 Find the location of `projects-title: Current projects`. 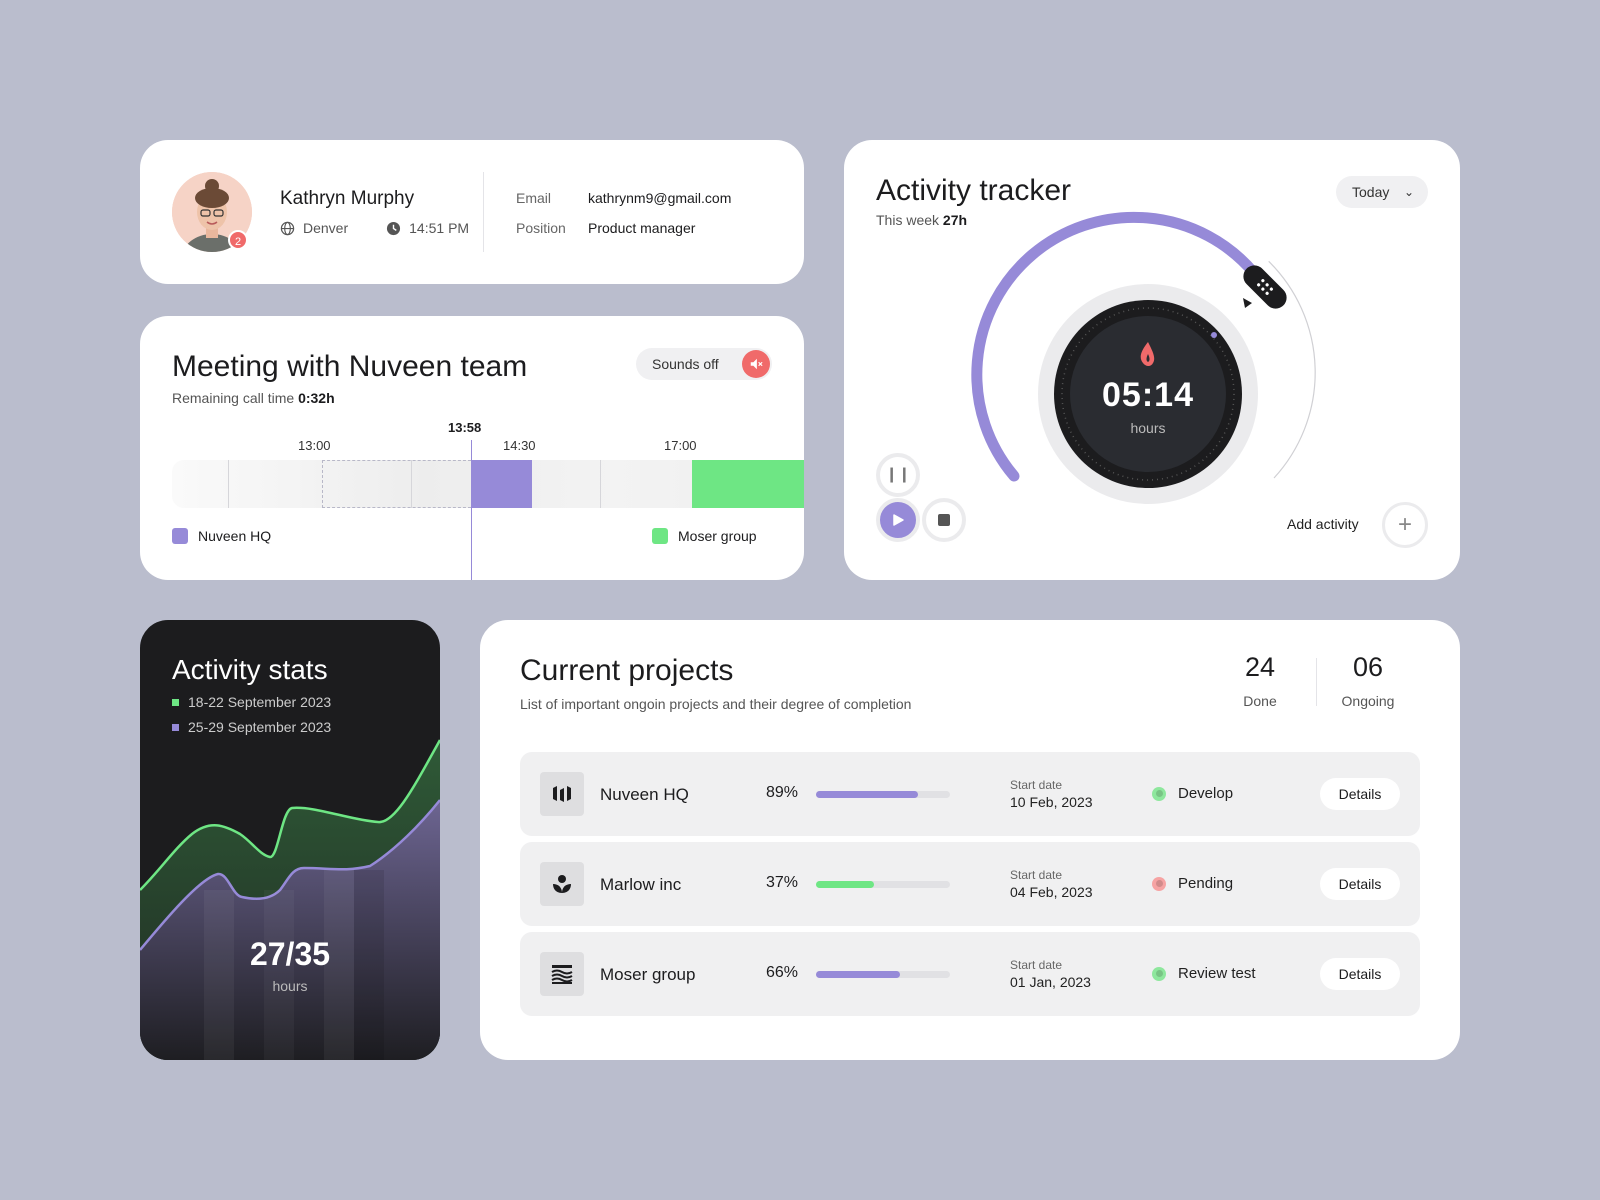

projects-title: Current projects is located at coordinates (627, 670).